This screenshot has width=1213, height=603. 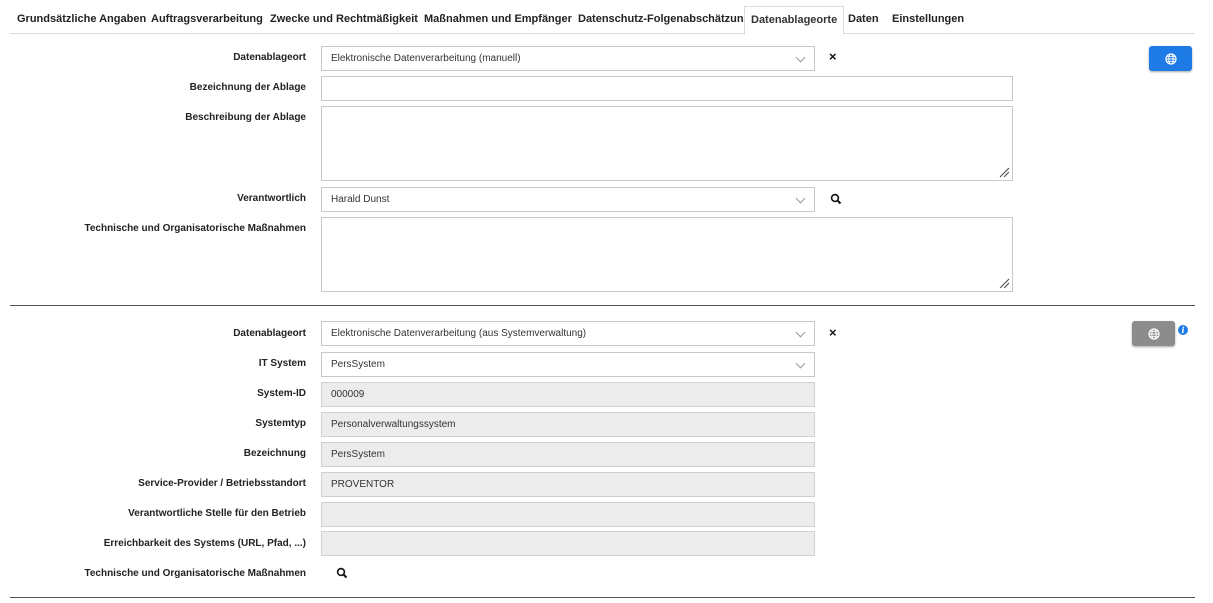 What do you see at coordinates (863, 20) in the screenshot?
I see `tab-daten: Daten` at bounding box center [863, 20].